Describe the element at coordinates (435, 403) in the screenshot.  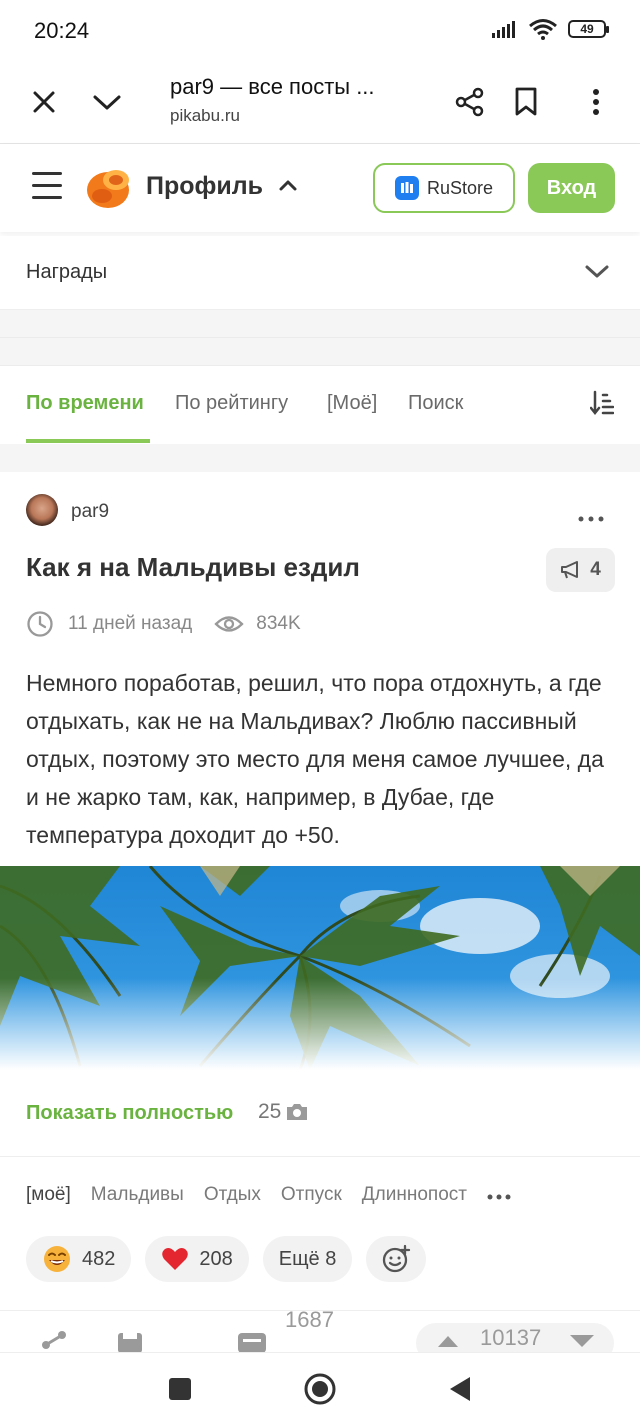
I see `tab-search: Поиск` at that location.